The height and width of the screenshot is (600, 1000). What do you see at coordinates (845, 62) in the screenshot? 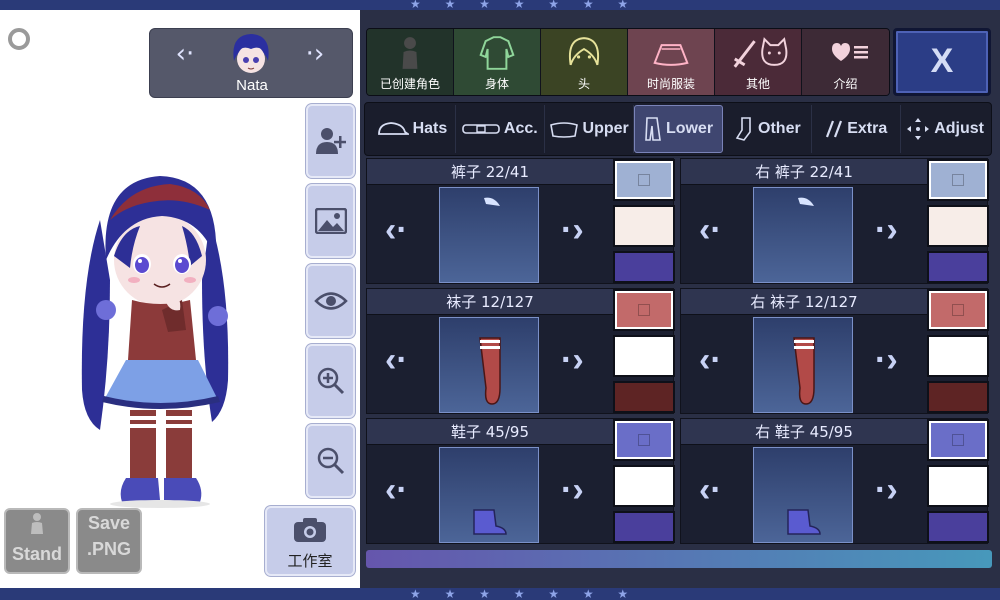
I see `tab-intro: 介绍` at bounding box center [845, 62].